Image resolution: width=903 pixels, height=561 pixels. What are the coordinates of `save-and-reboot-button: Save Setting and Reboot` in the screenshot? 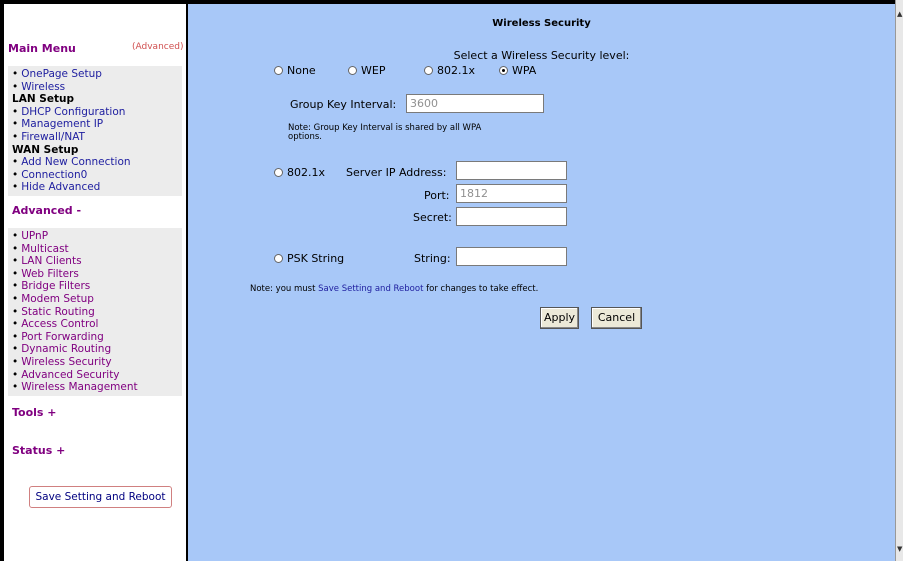 It's located at (100, 497).